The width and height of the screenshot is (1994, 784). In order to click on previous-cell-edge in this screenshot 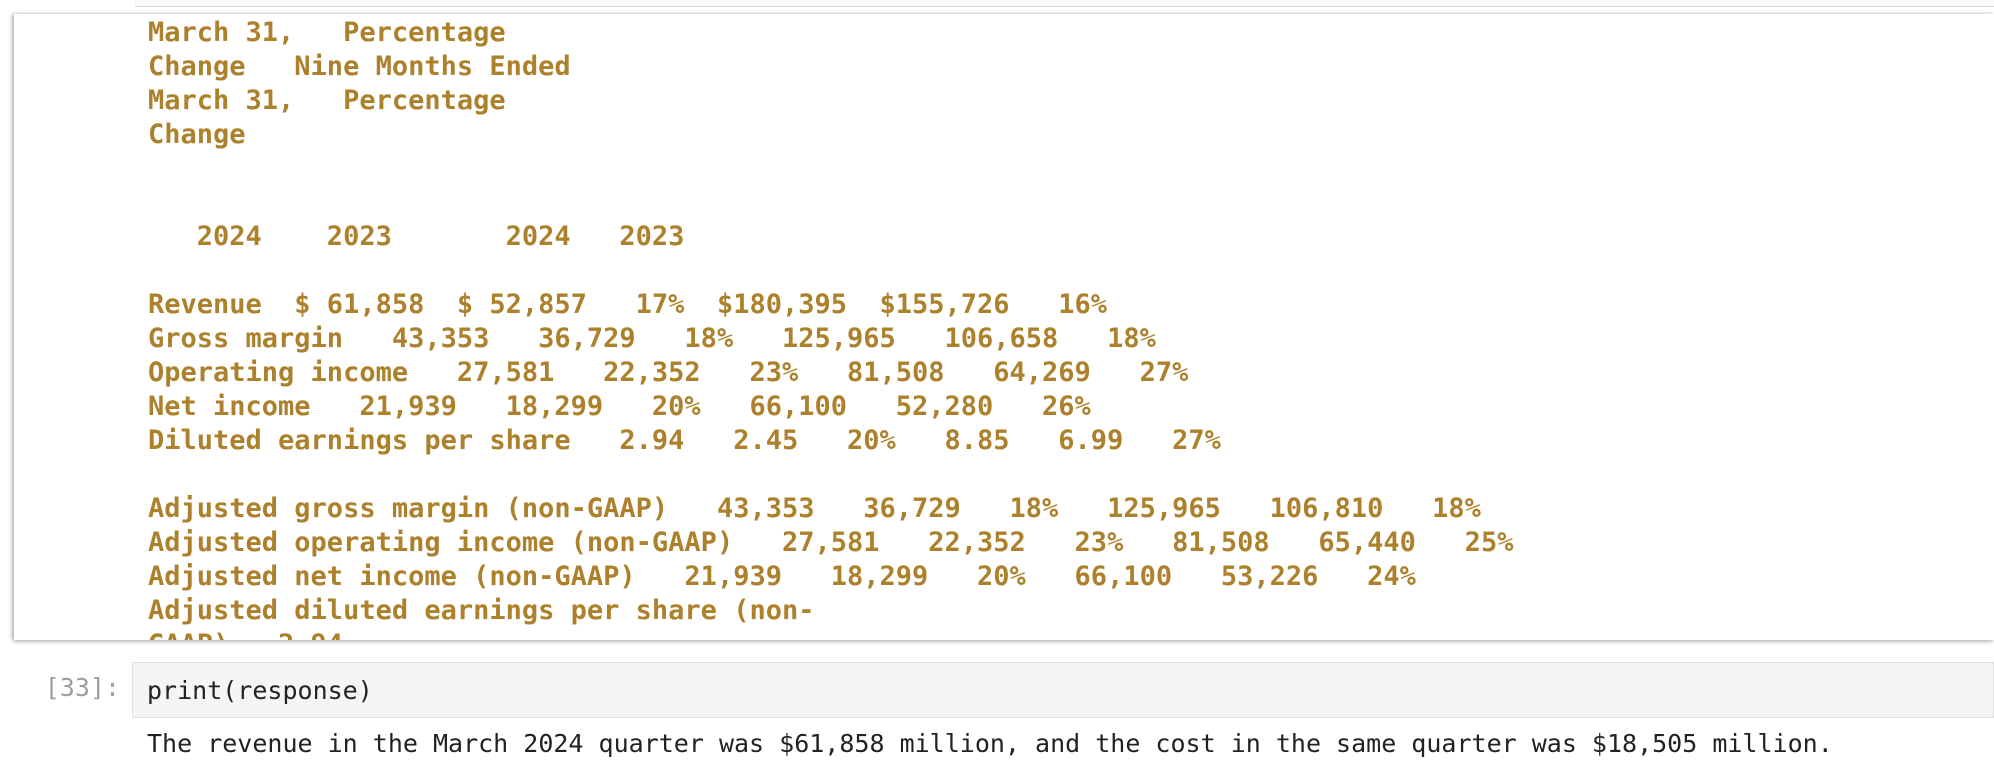, I will do `click(1064, 3)`.